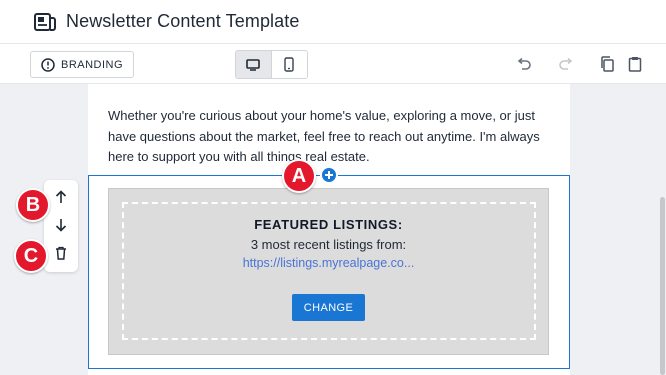 This screenshot has width=666, height=375. What do you see at coordinates (45, 22) in the screenshot?
I see `newspaper-icon` at bounding box center [45, 22].